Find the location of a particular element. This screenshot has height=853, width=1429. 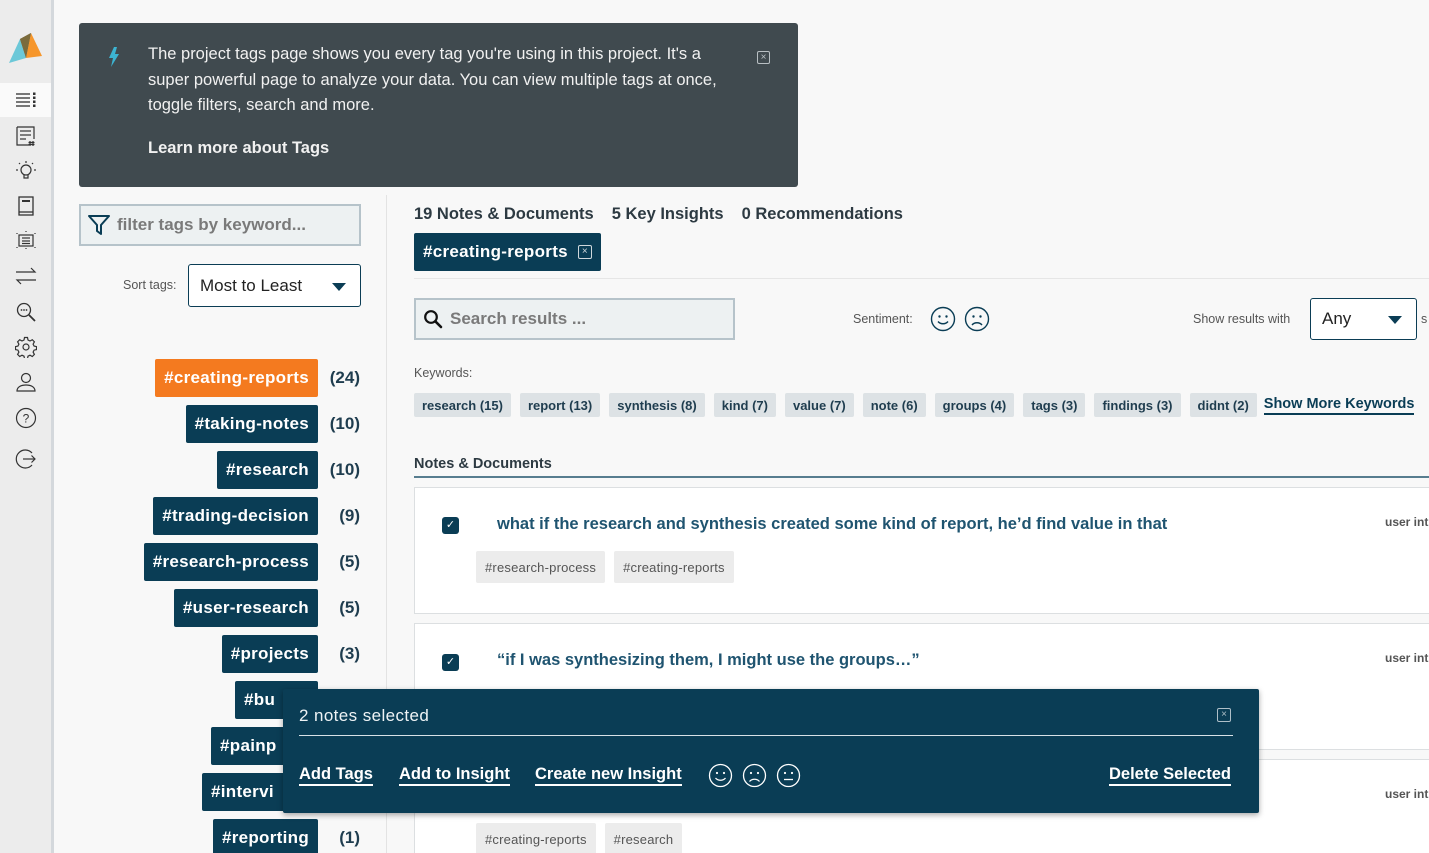

sidebar-item-settings is located at coordinates (25, 347).